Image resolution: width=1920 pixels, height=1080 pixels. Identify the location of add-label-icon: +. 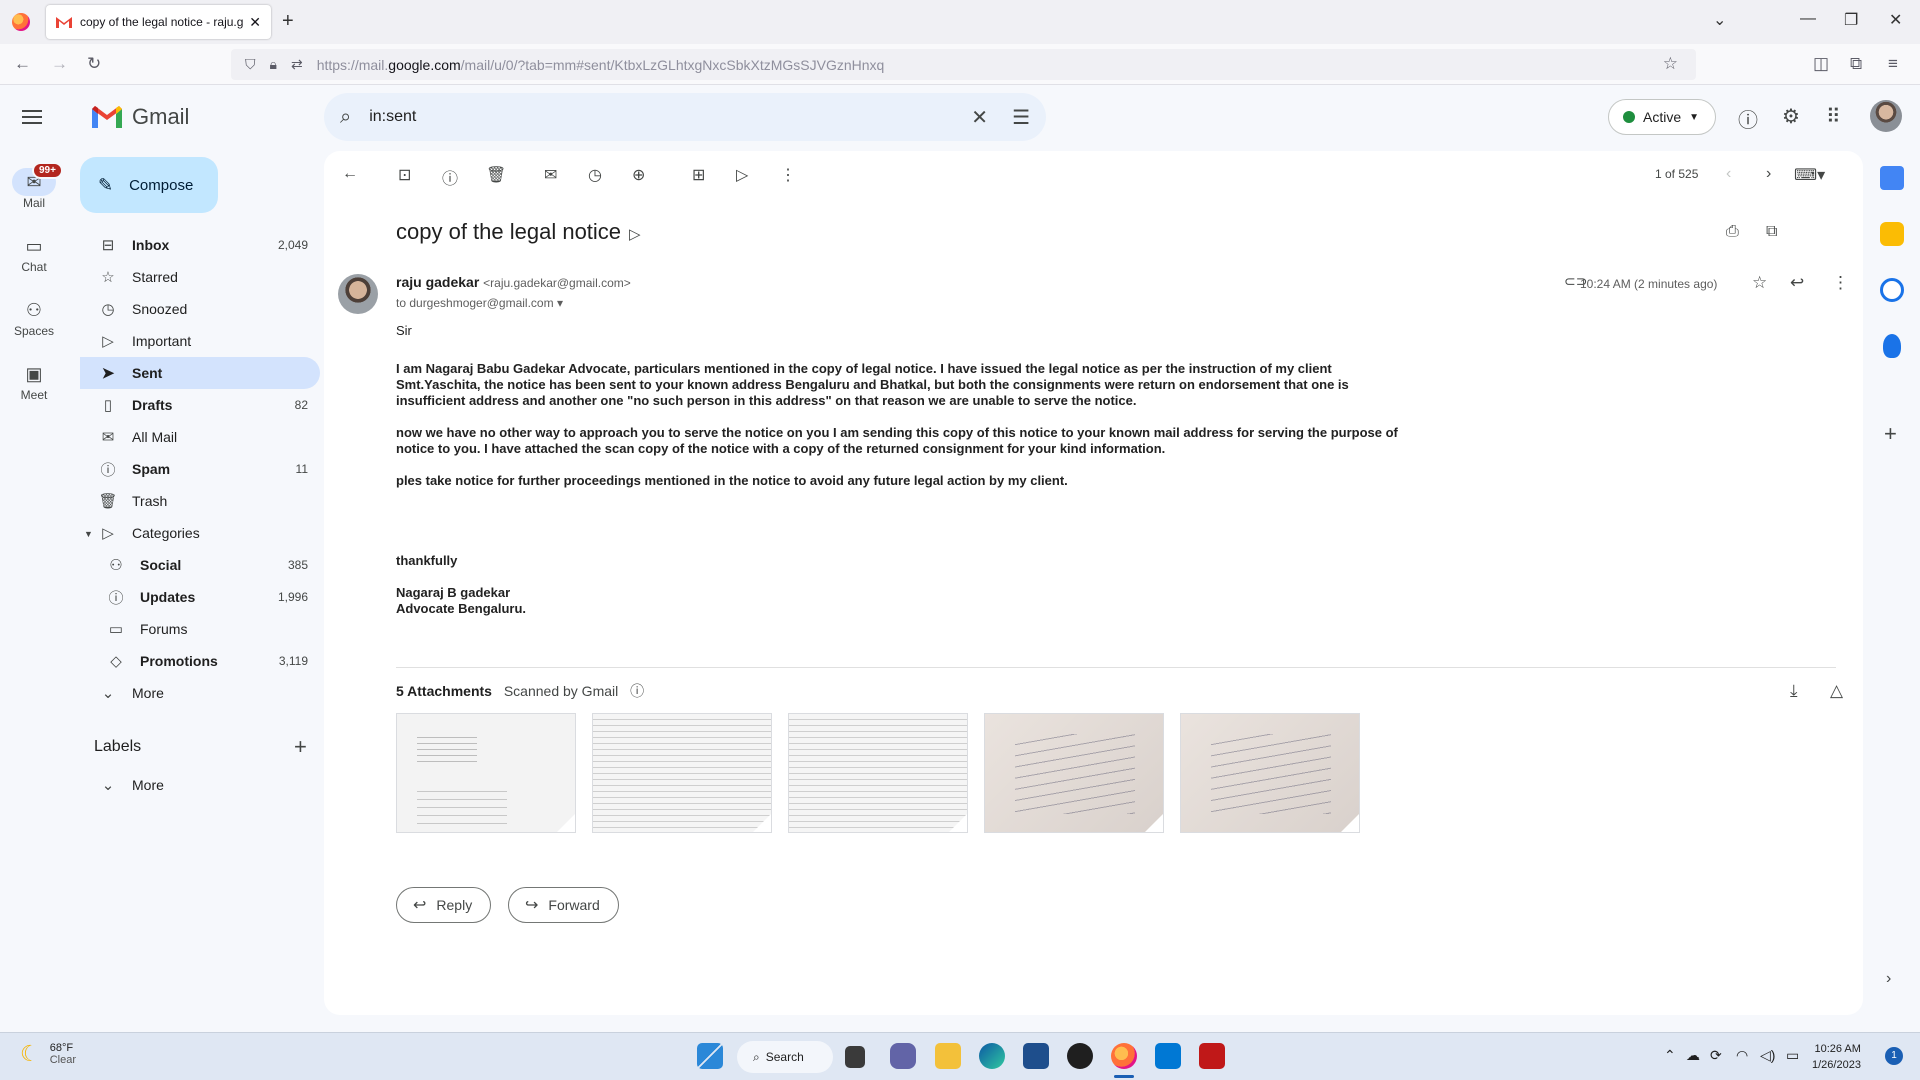
(300, 747).